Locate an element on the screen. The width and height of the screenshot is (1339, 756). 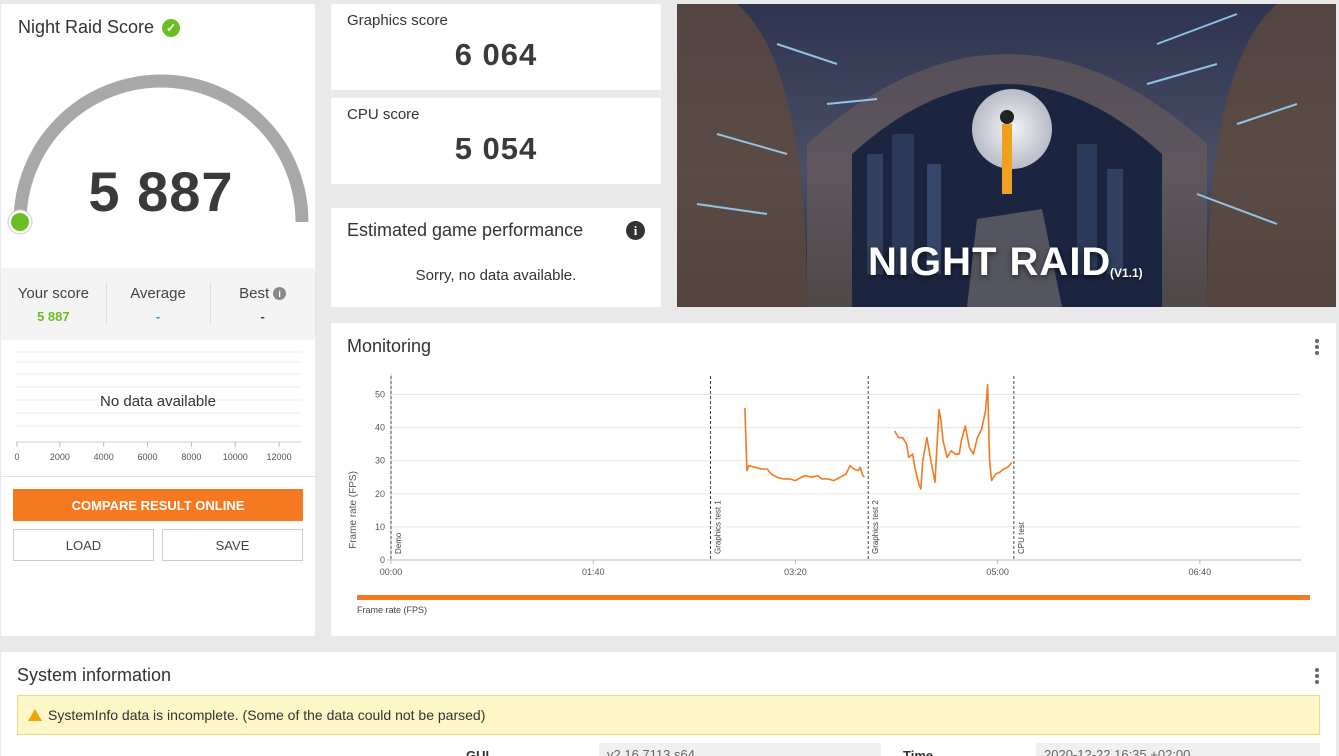
your-score-label: Your score is located at coordinates (53, 293).